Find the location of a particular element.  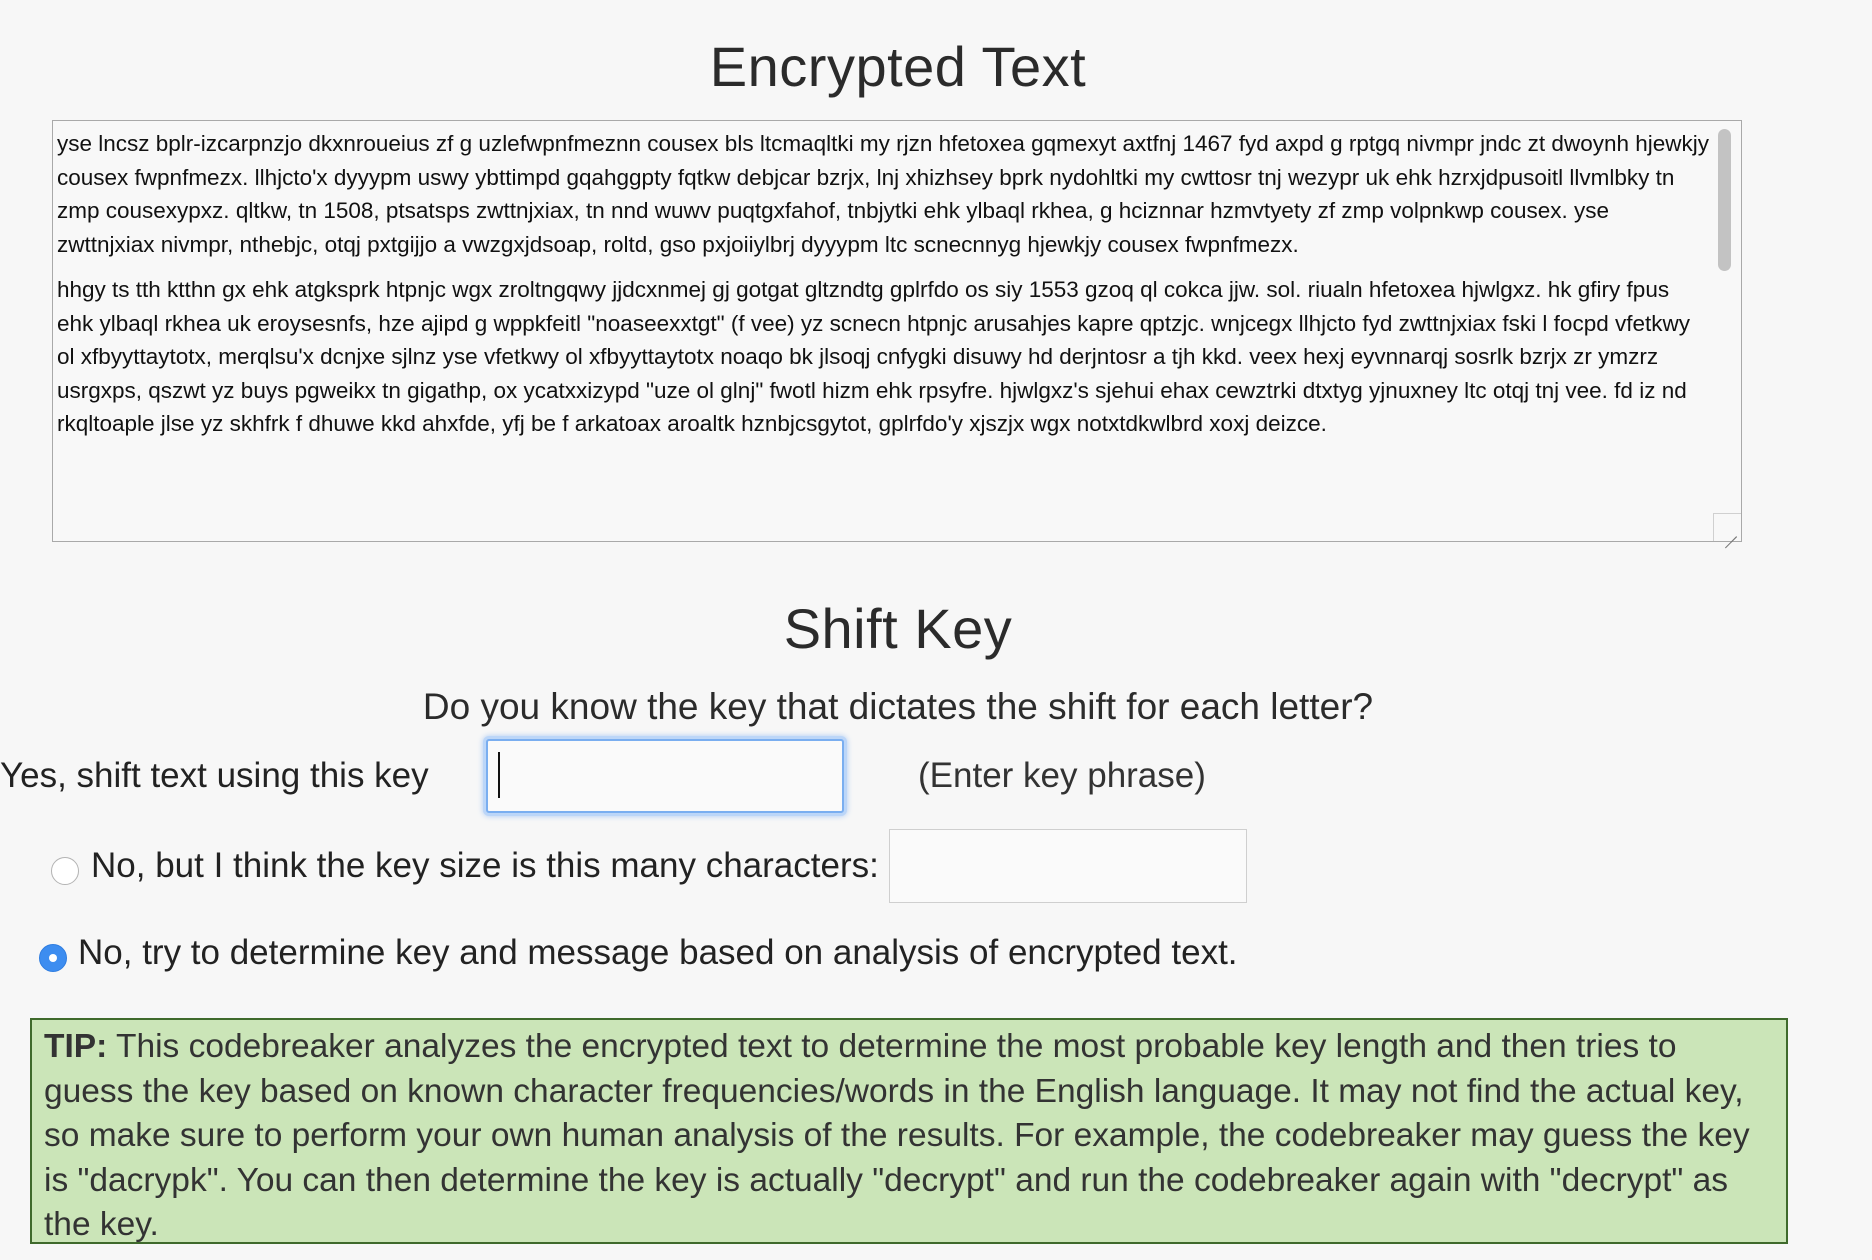

textarea-scrollbar is located at coordinates (1724, 200).